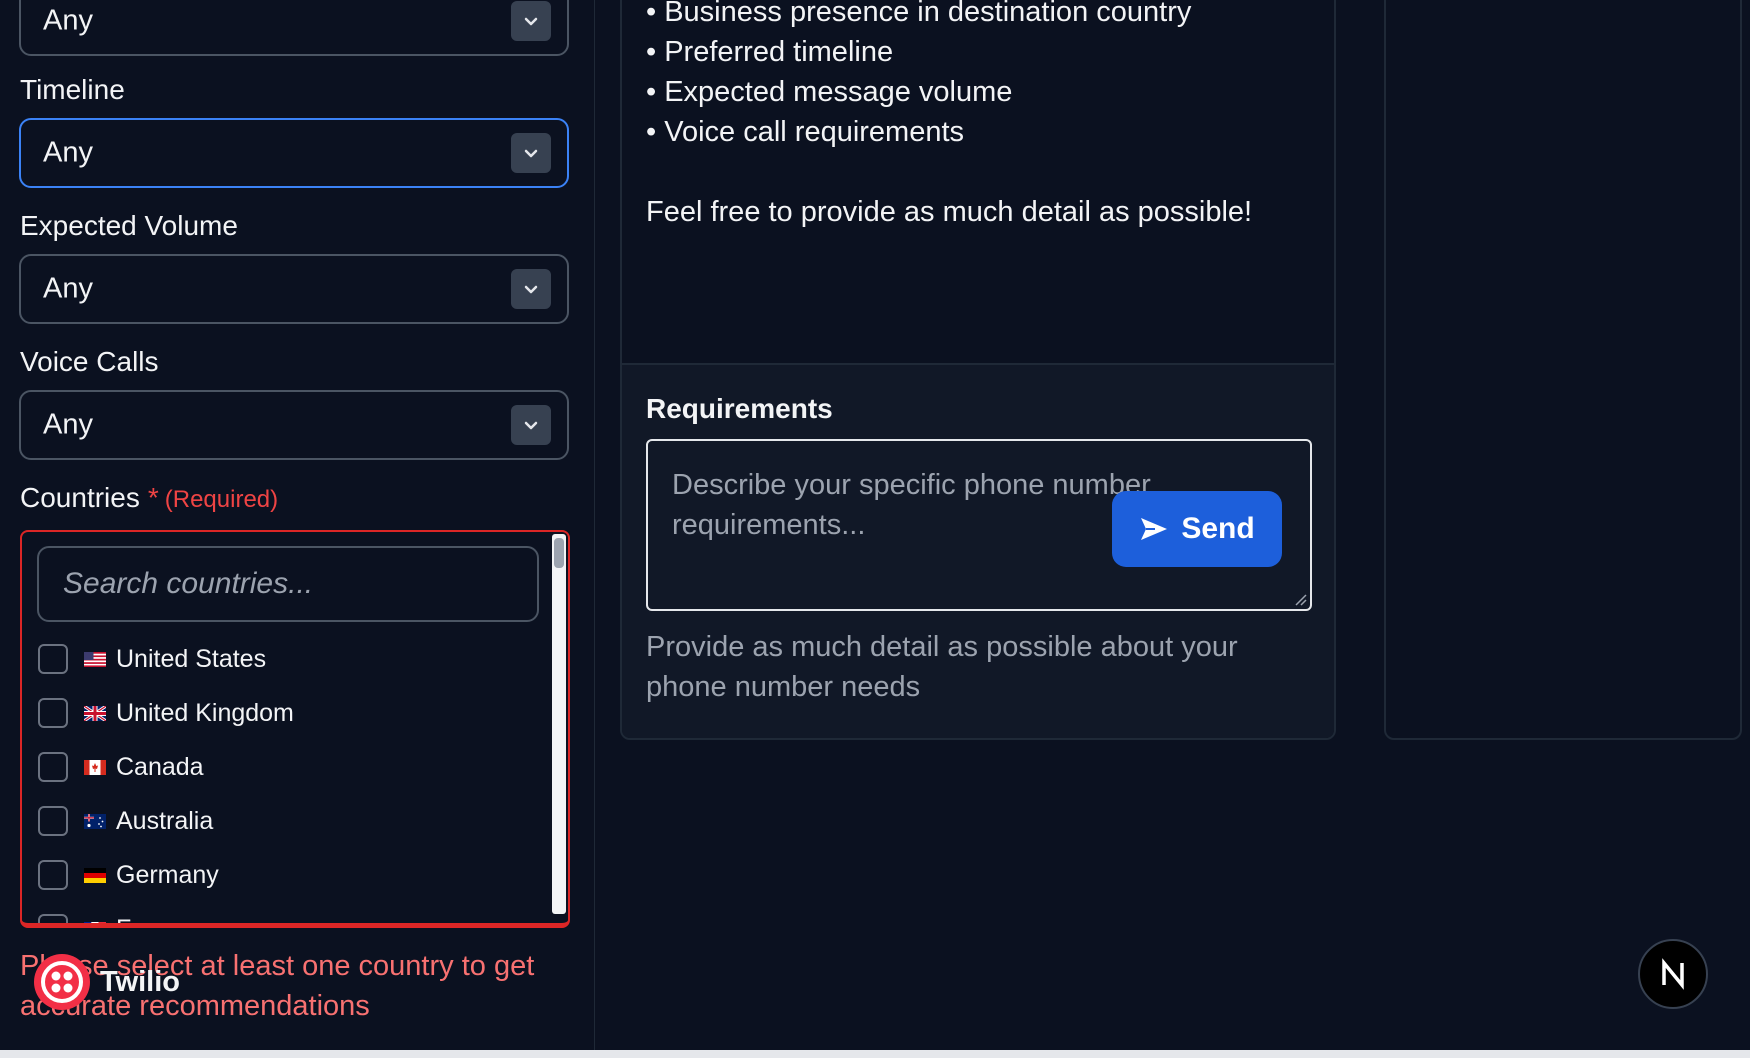 This screenshot has width=1750, height=1058. What do you see at coordinates (95, 713) in the screenshot?
I see `uk-flag-icon` at bounding box center [95, 713].